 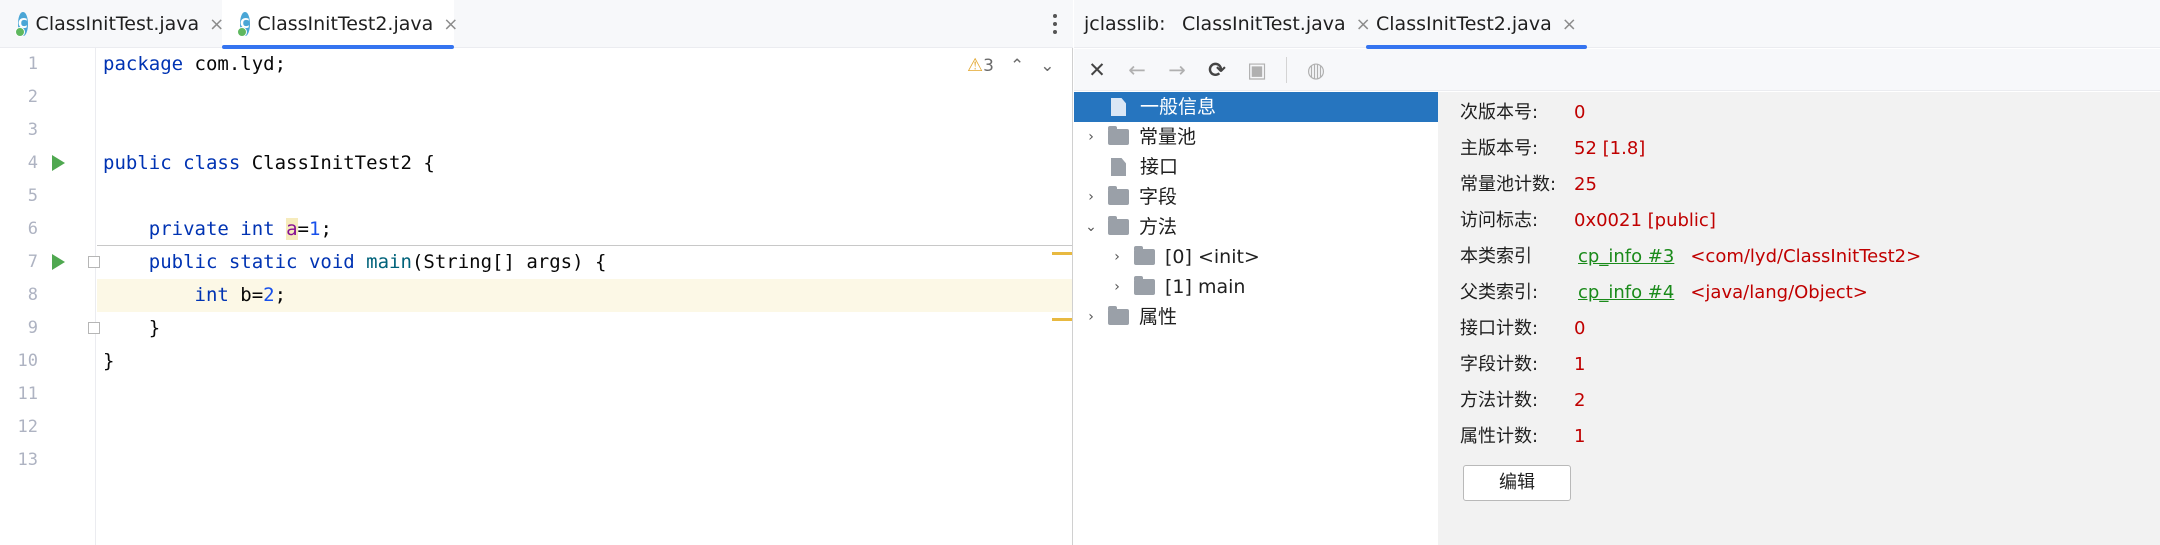 I want to click on run-main-icon, so click(x=58, y=262).